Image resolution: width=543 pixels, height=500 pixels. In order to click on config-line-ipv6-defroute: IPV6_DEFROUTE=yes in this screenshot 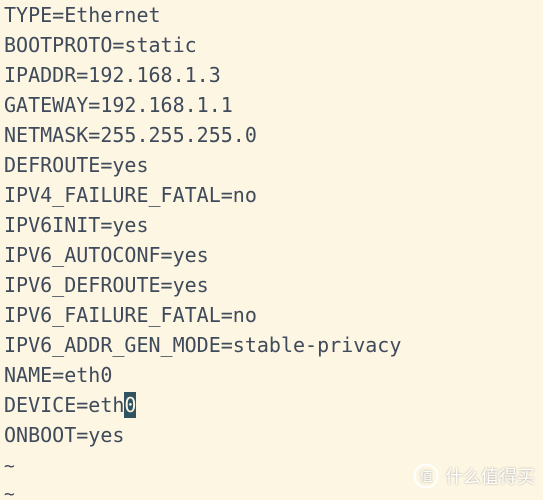, I will do `click(106, 285)`.